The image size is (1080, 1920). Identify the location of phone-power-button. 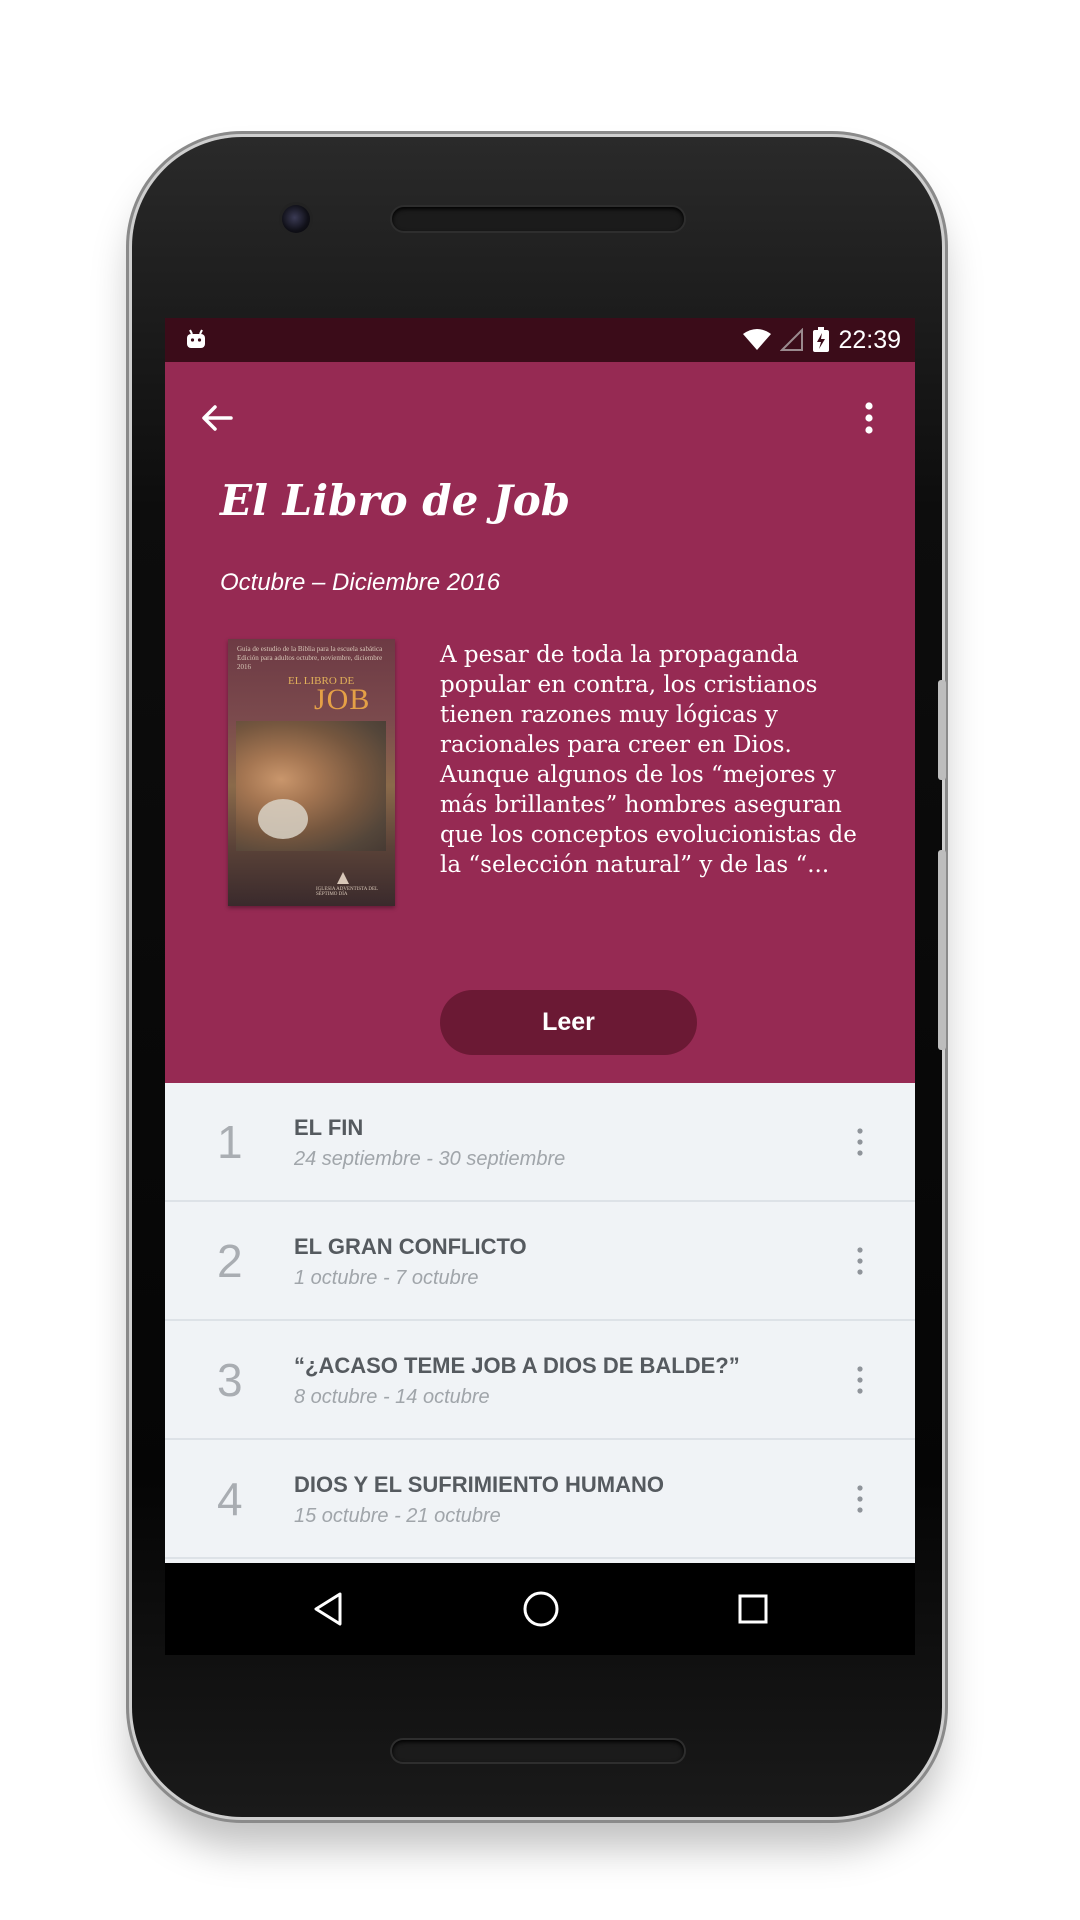
(942, 950).